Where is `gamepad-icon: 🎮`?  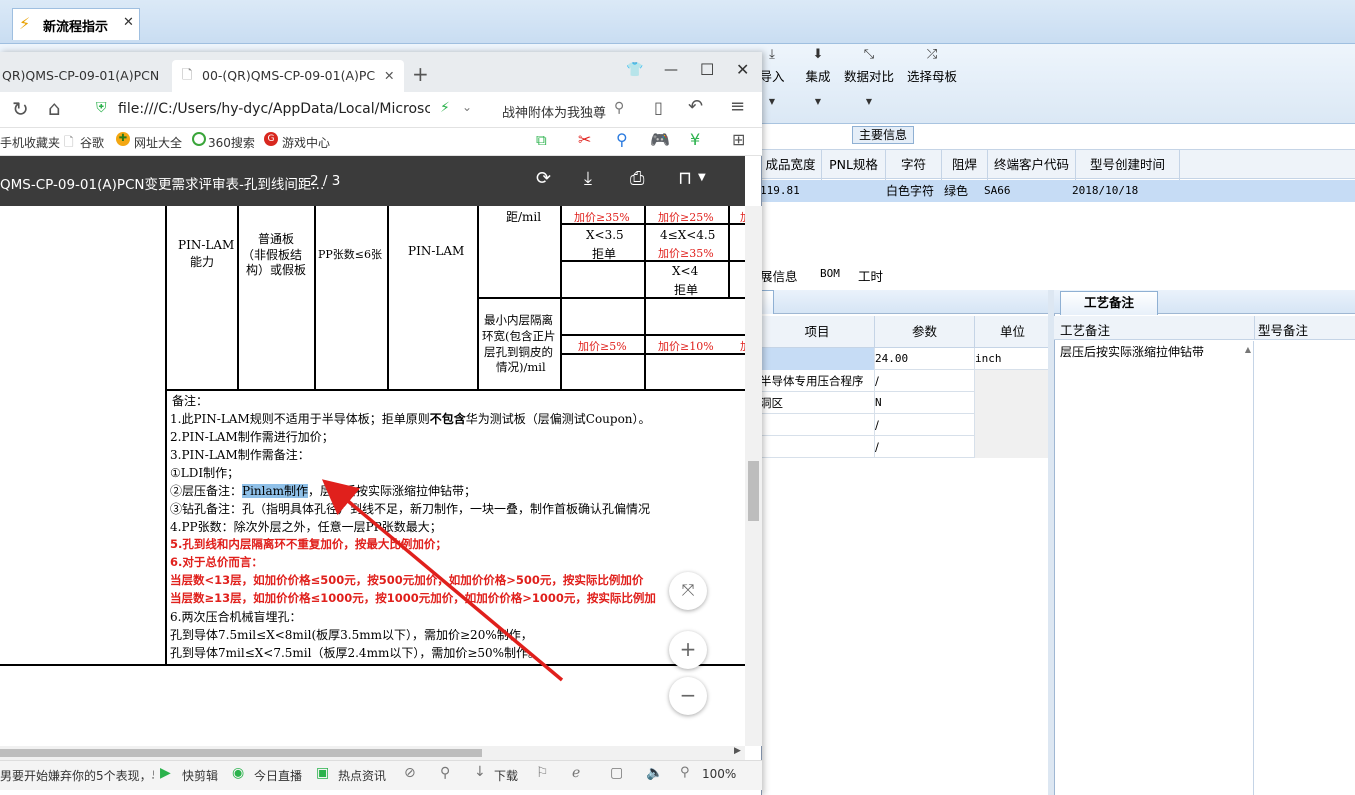 gamepad-icon: 🎮 is located at coordinates (660, 139).